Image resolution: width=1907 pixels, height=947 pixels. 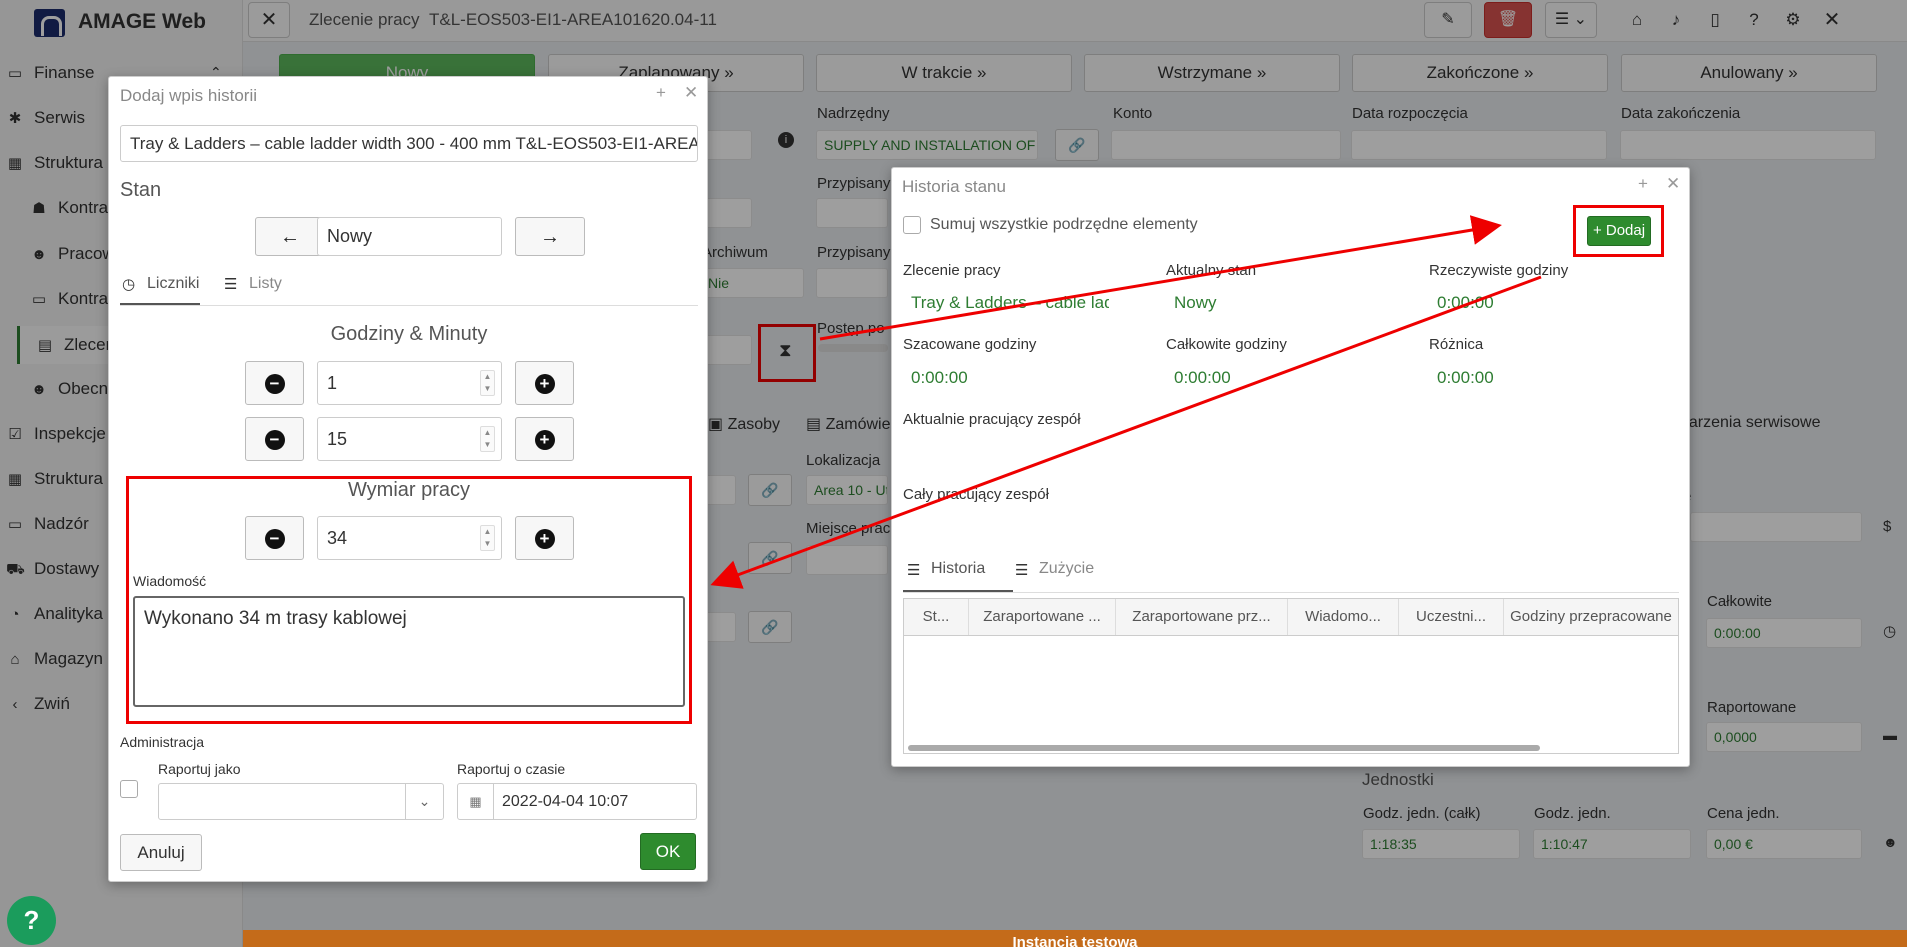 What do you see at coordinates (1160, 278) in the screenshot?
I see `arrow-hourglass-to-add` at bounding box center [1160, 278].